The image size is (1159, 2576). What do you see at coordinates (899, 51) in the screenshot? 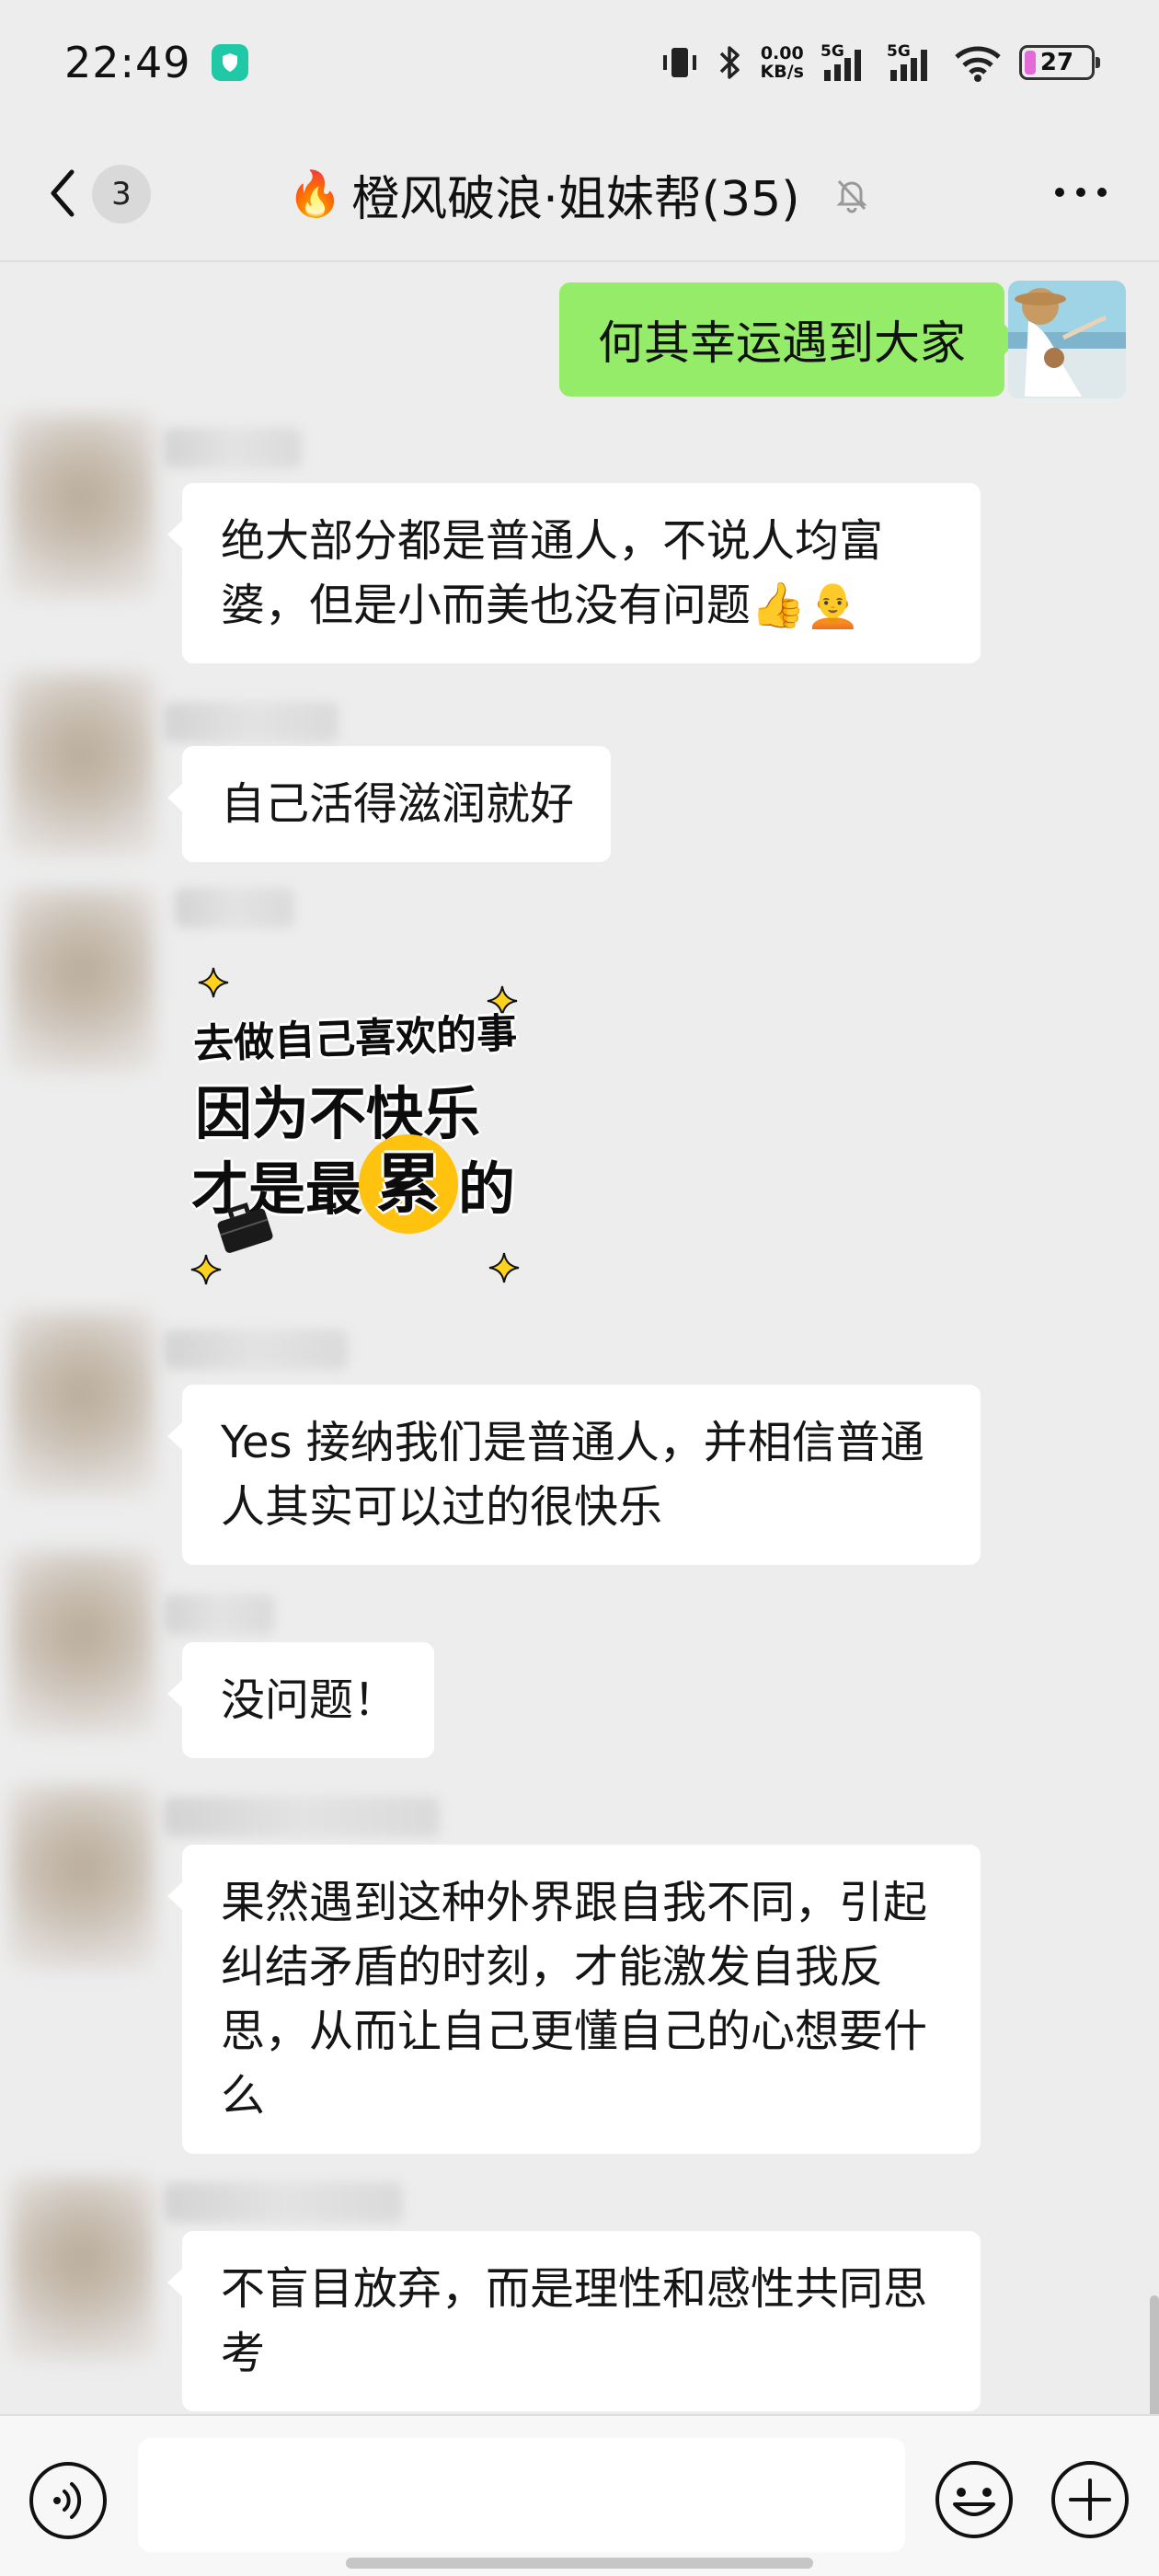
I see `signal-2-label: 5G` at bounding box center [899, 51].